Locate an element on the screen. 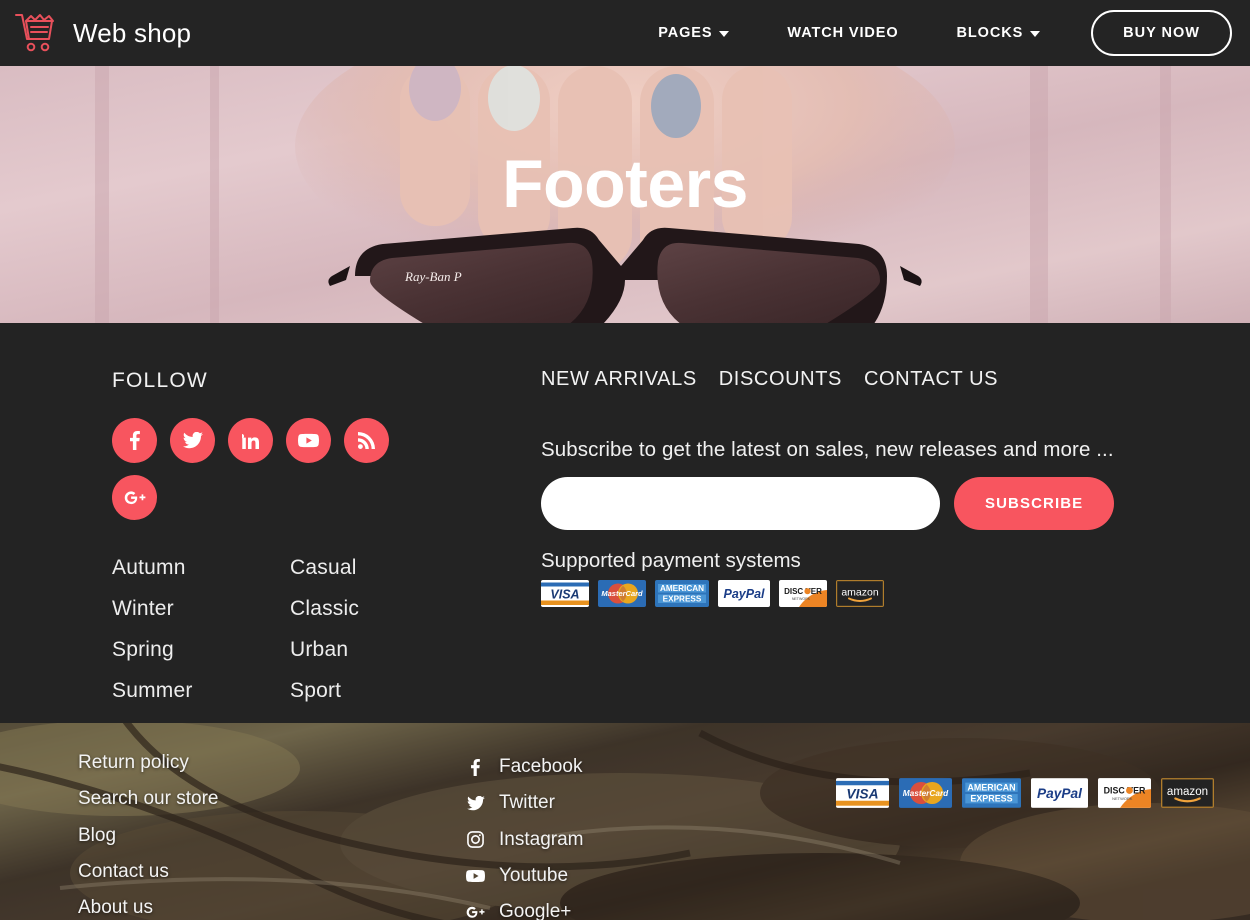 This screenshot has height=920, width=1250. nav-item-blocks: BLOCKS is located at coordinates (999, 33).